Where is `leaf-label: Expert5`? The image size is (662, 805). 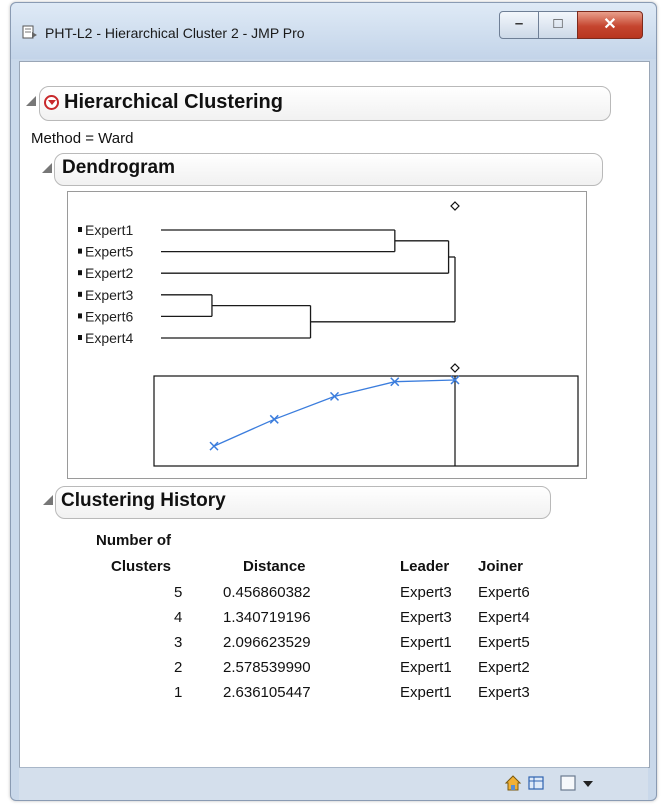 leaf-label: Expert5 is located at coordinates (109, 252).